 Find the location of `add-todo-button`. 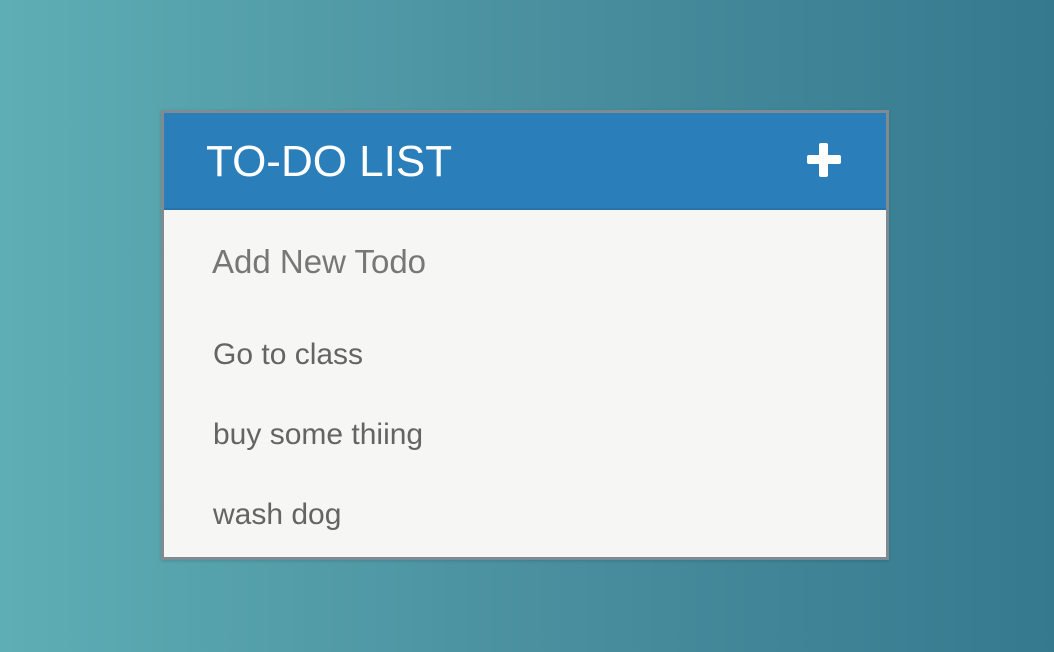

add-todo-button is located at coordinates (824, 160).